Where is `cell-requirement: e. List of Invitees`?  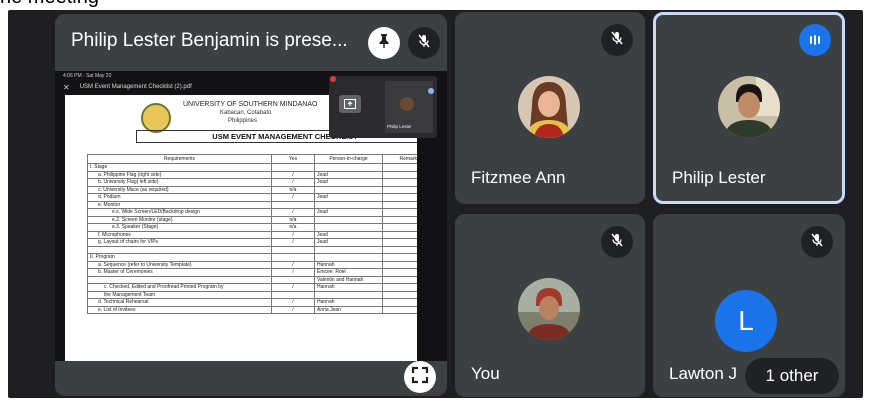 cell-requirement: e. List of Invitees is located at coordinates (179, 309).